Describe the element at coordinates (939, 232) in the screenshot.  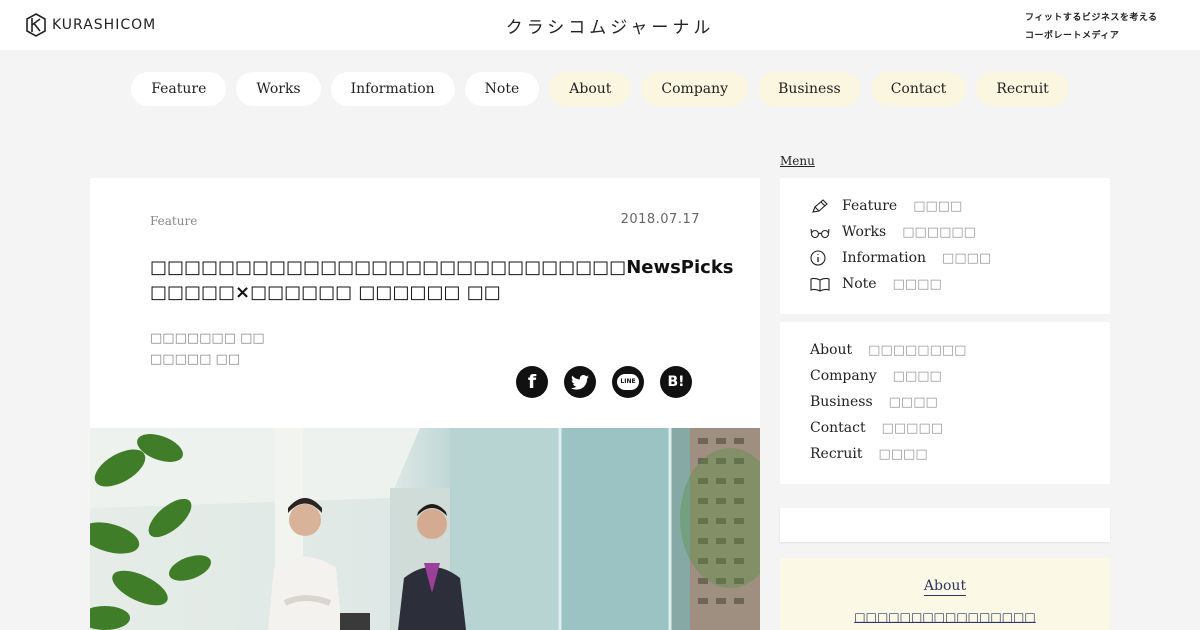
I see `menu-item-jp: □□□□□□` at that location.